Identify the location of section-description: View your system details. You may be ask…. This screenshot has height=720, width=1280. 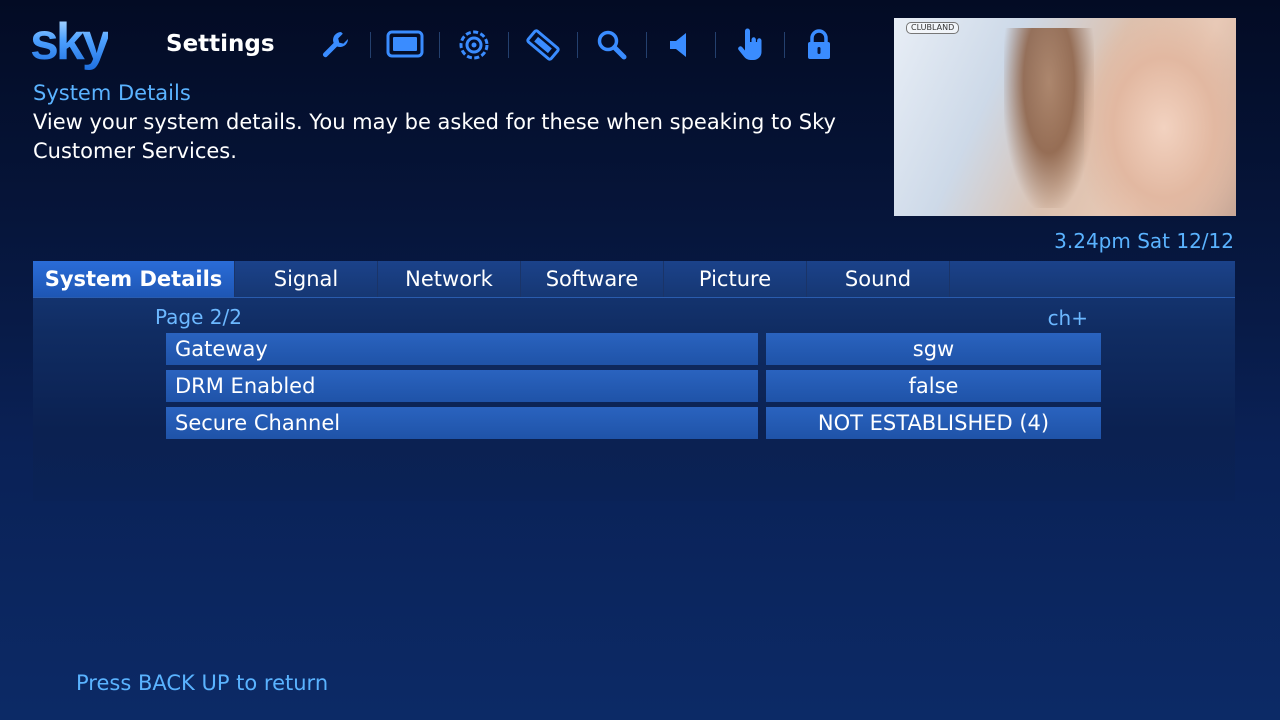
(434, 136).